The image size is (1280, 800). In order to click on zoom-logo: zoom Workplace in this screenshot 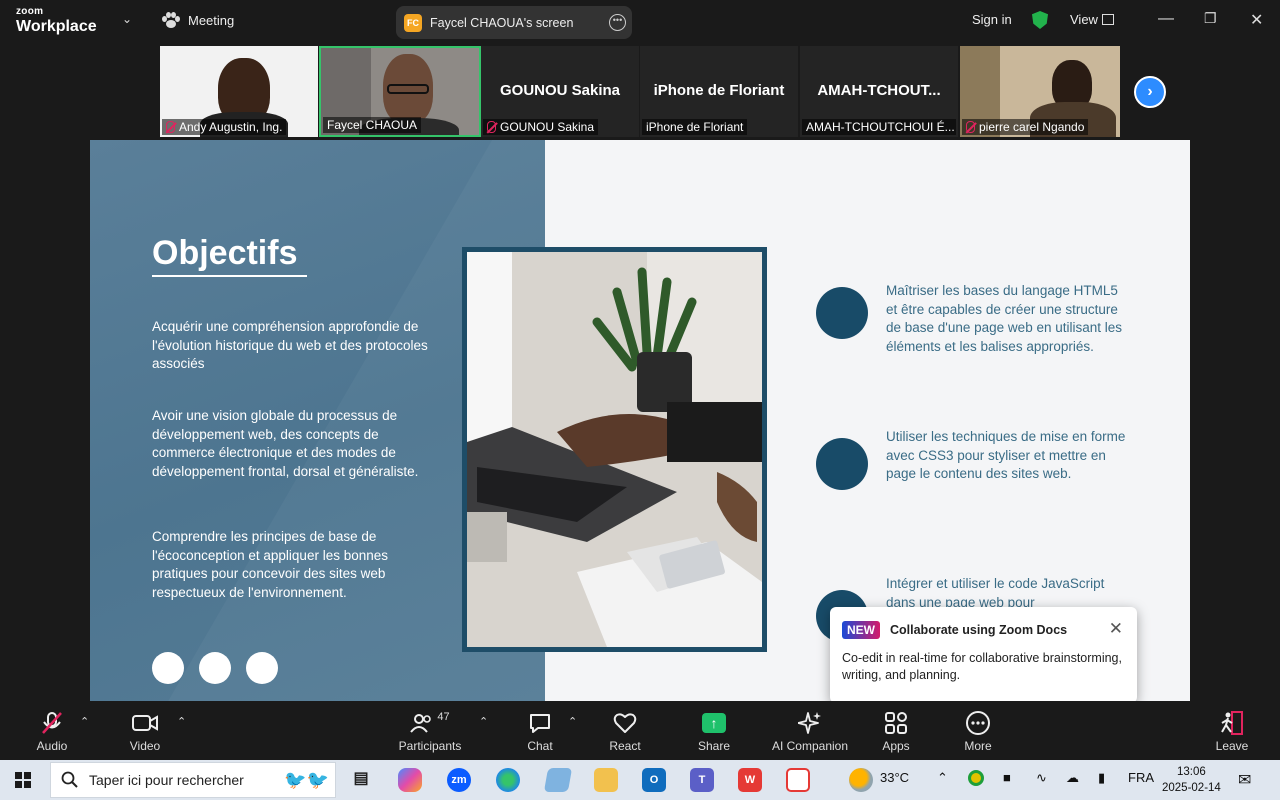, I will do `click(56, 21)`.